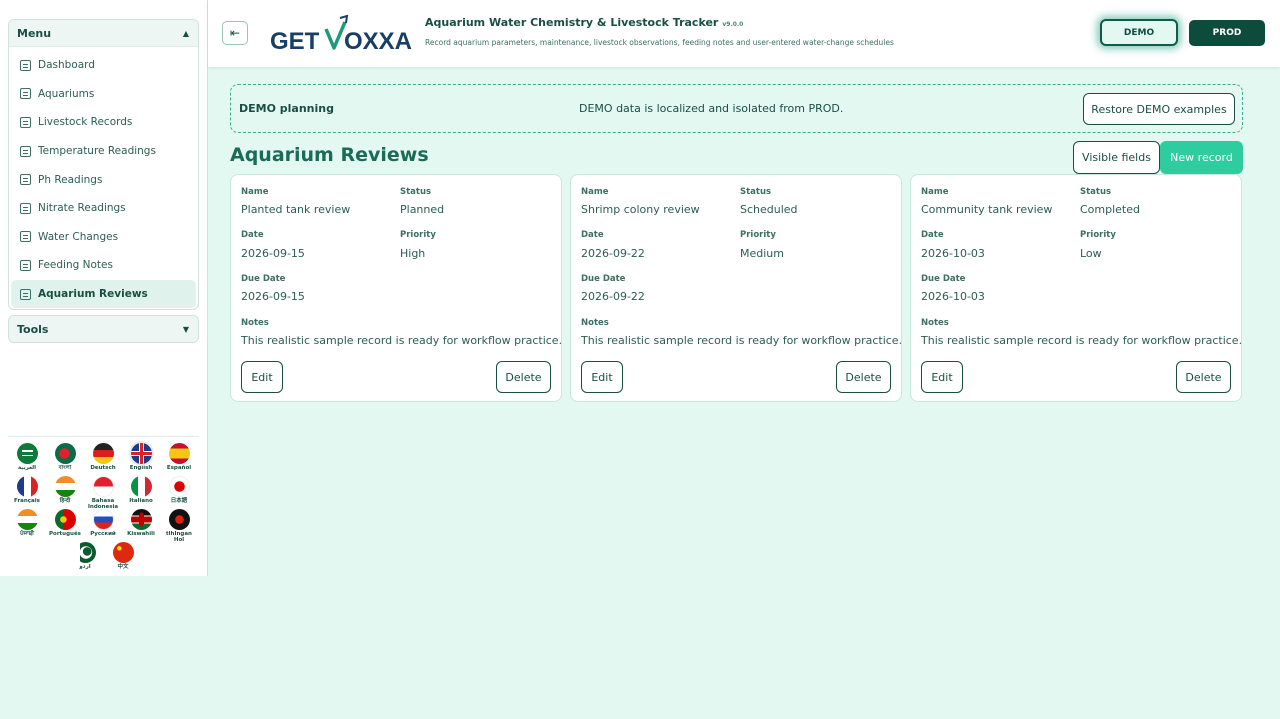 The height and width of the screenshot is (719, 1280). I want to click on lang-label: Deutsch, so click(103, 468).